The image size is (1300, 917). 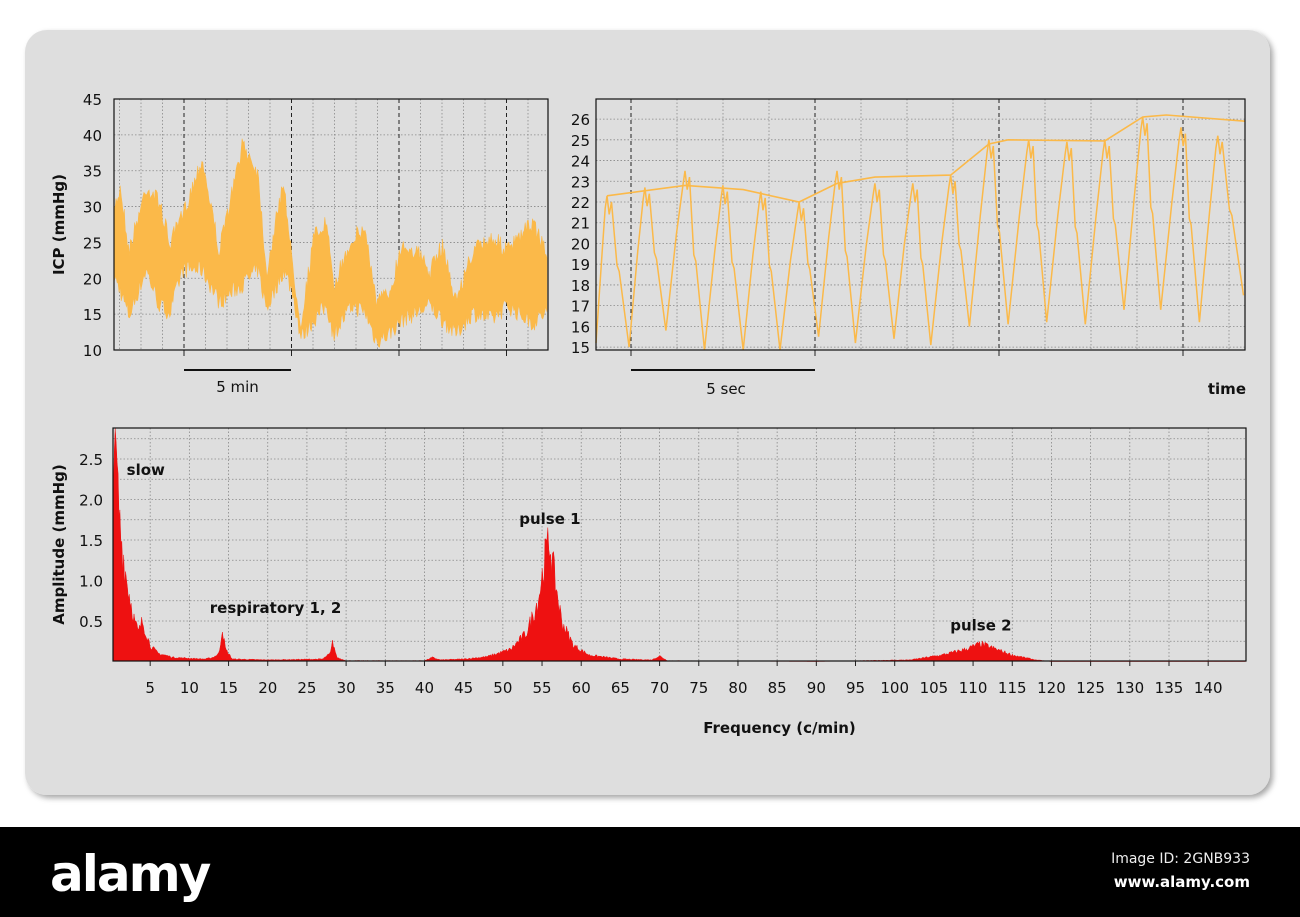 I want to click on peak-annotation: respiratory 1, 2, so click(x=276, y=608).